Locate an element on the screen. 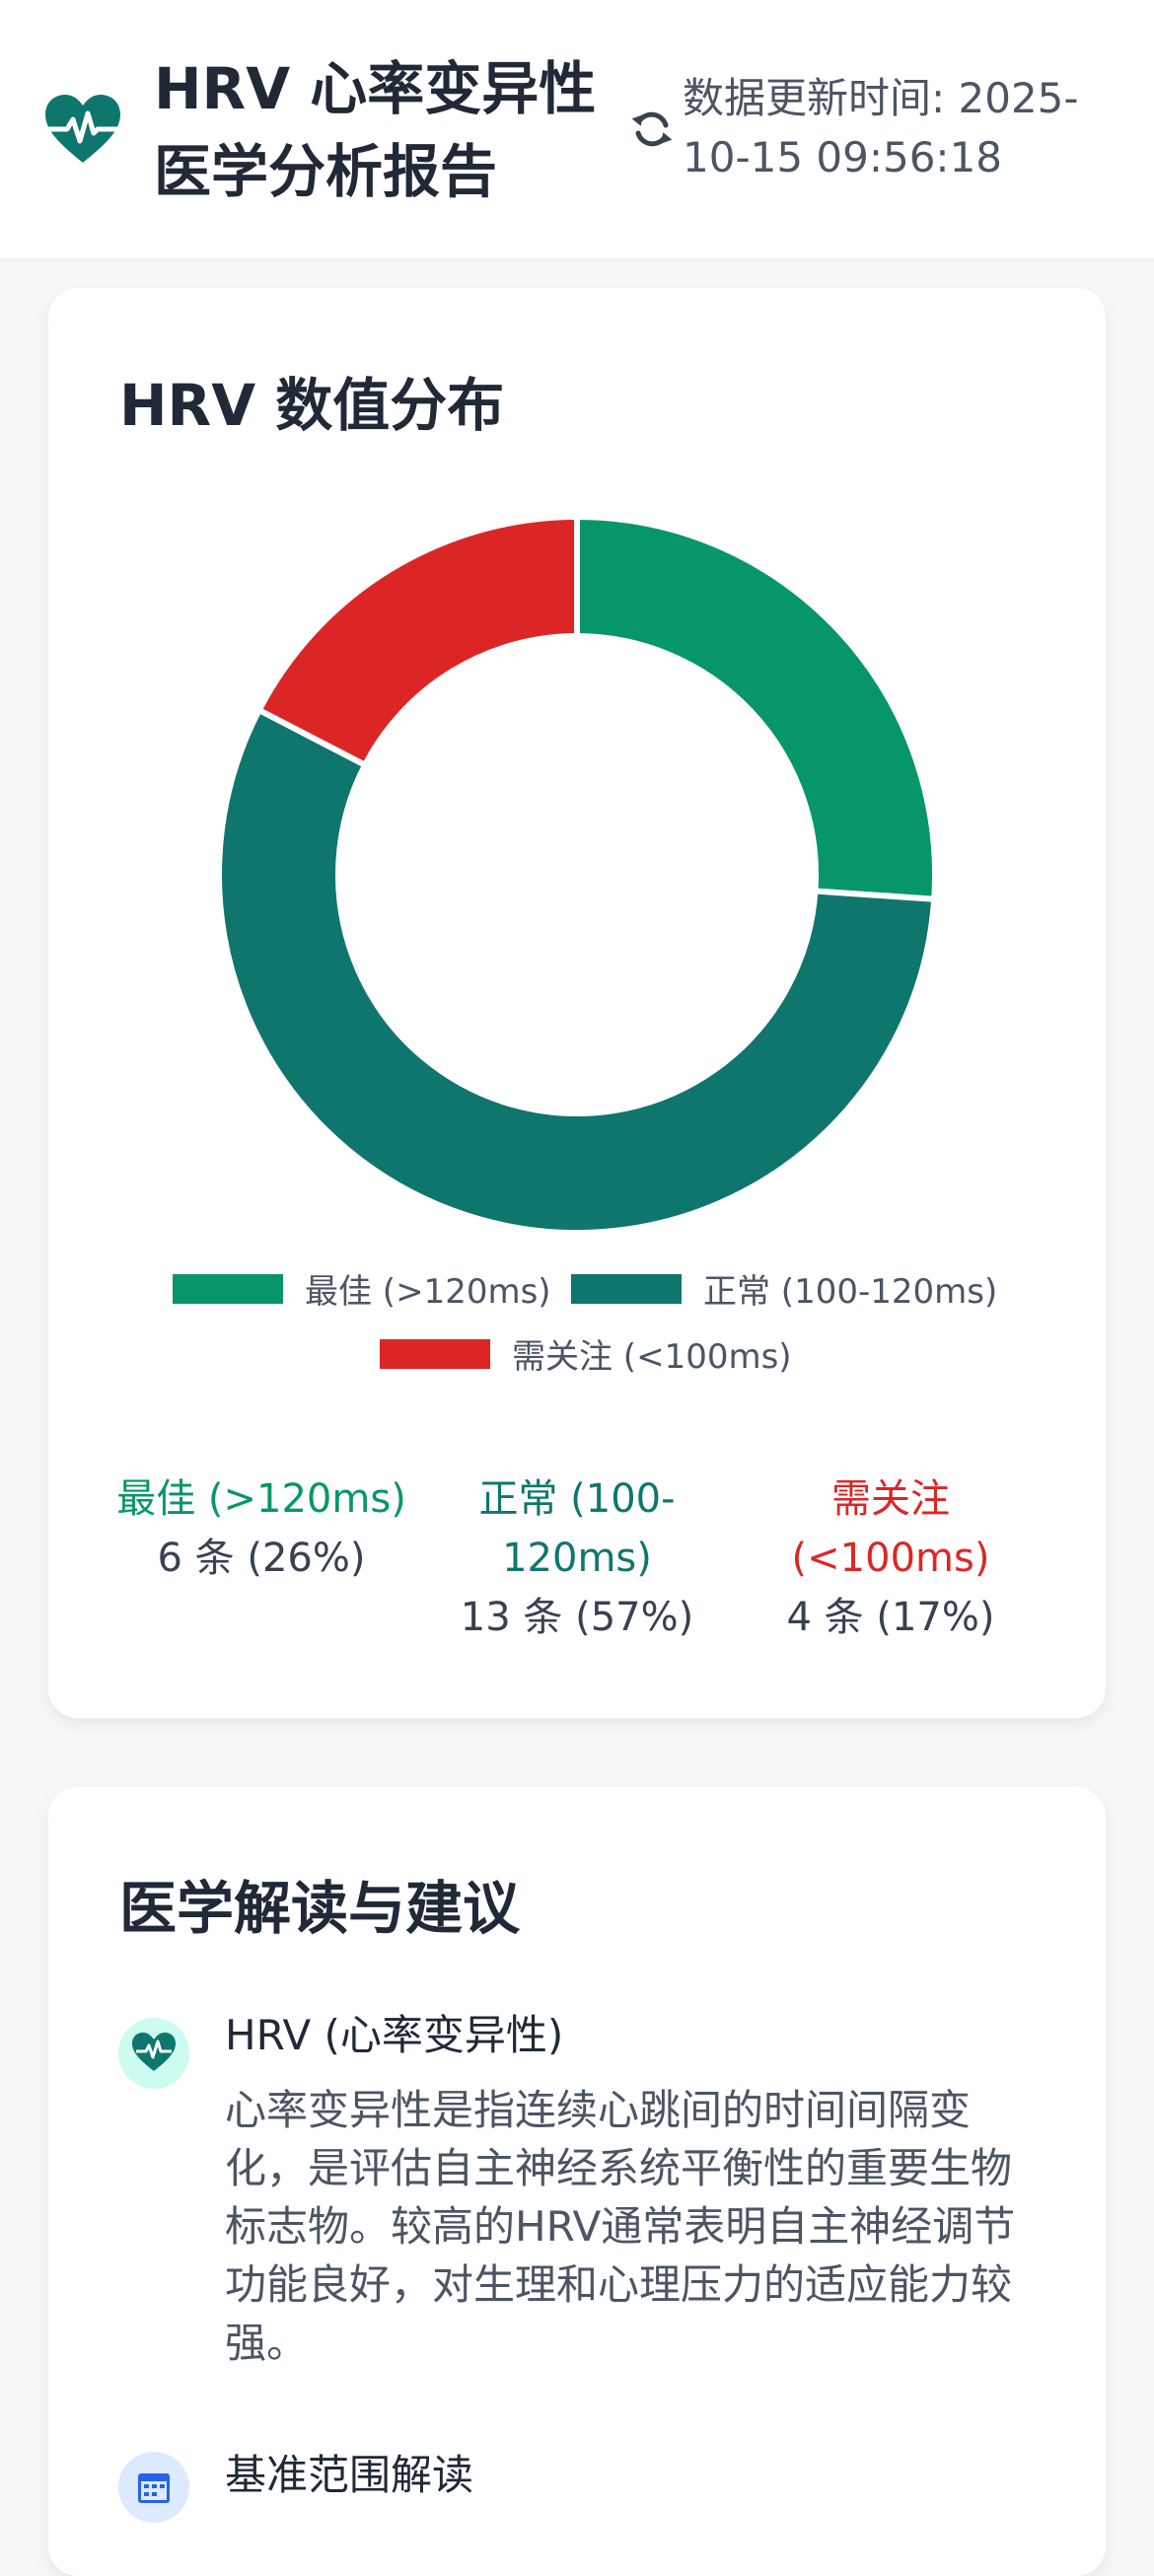 The width and height of the screenshot is (1154, 2576). stat-category-label: 正常 (100-120ms) is located at coordinates (577, 1528).